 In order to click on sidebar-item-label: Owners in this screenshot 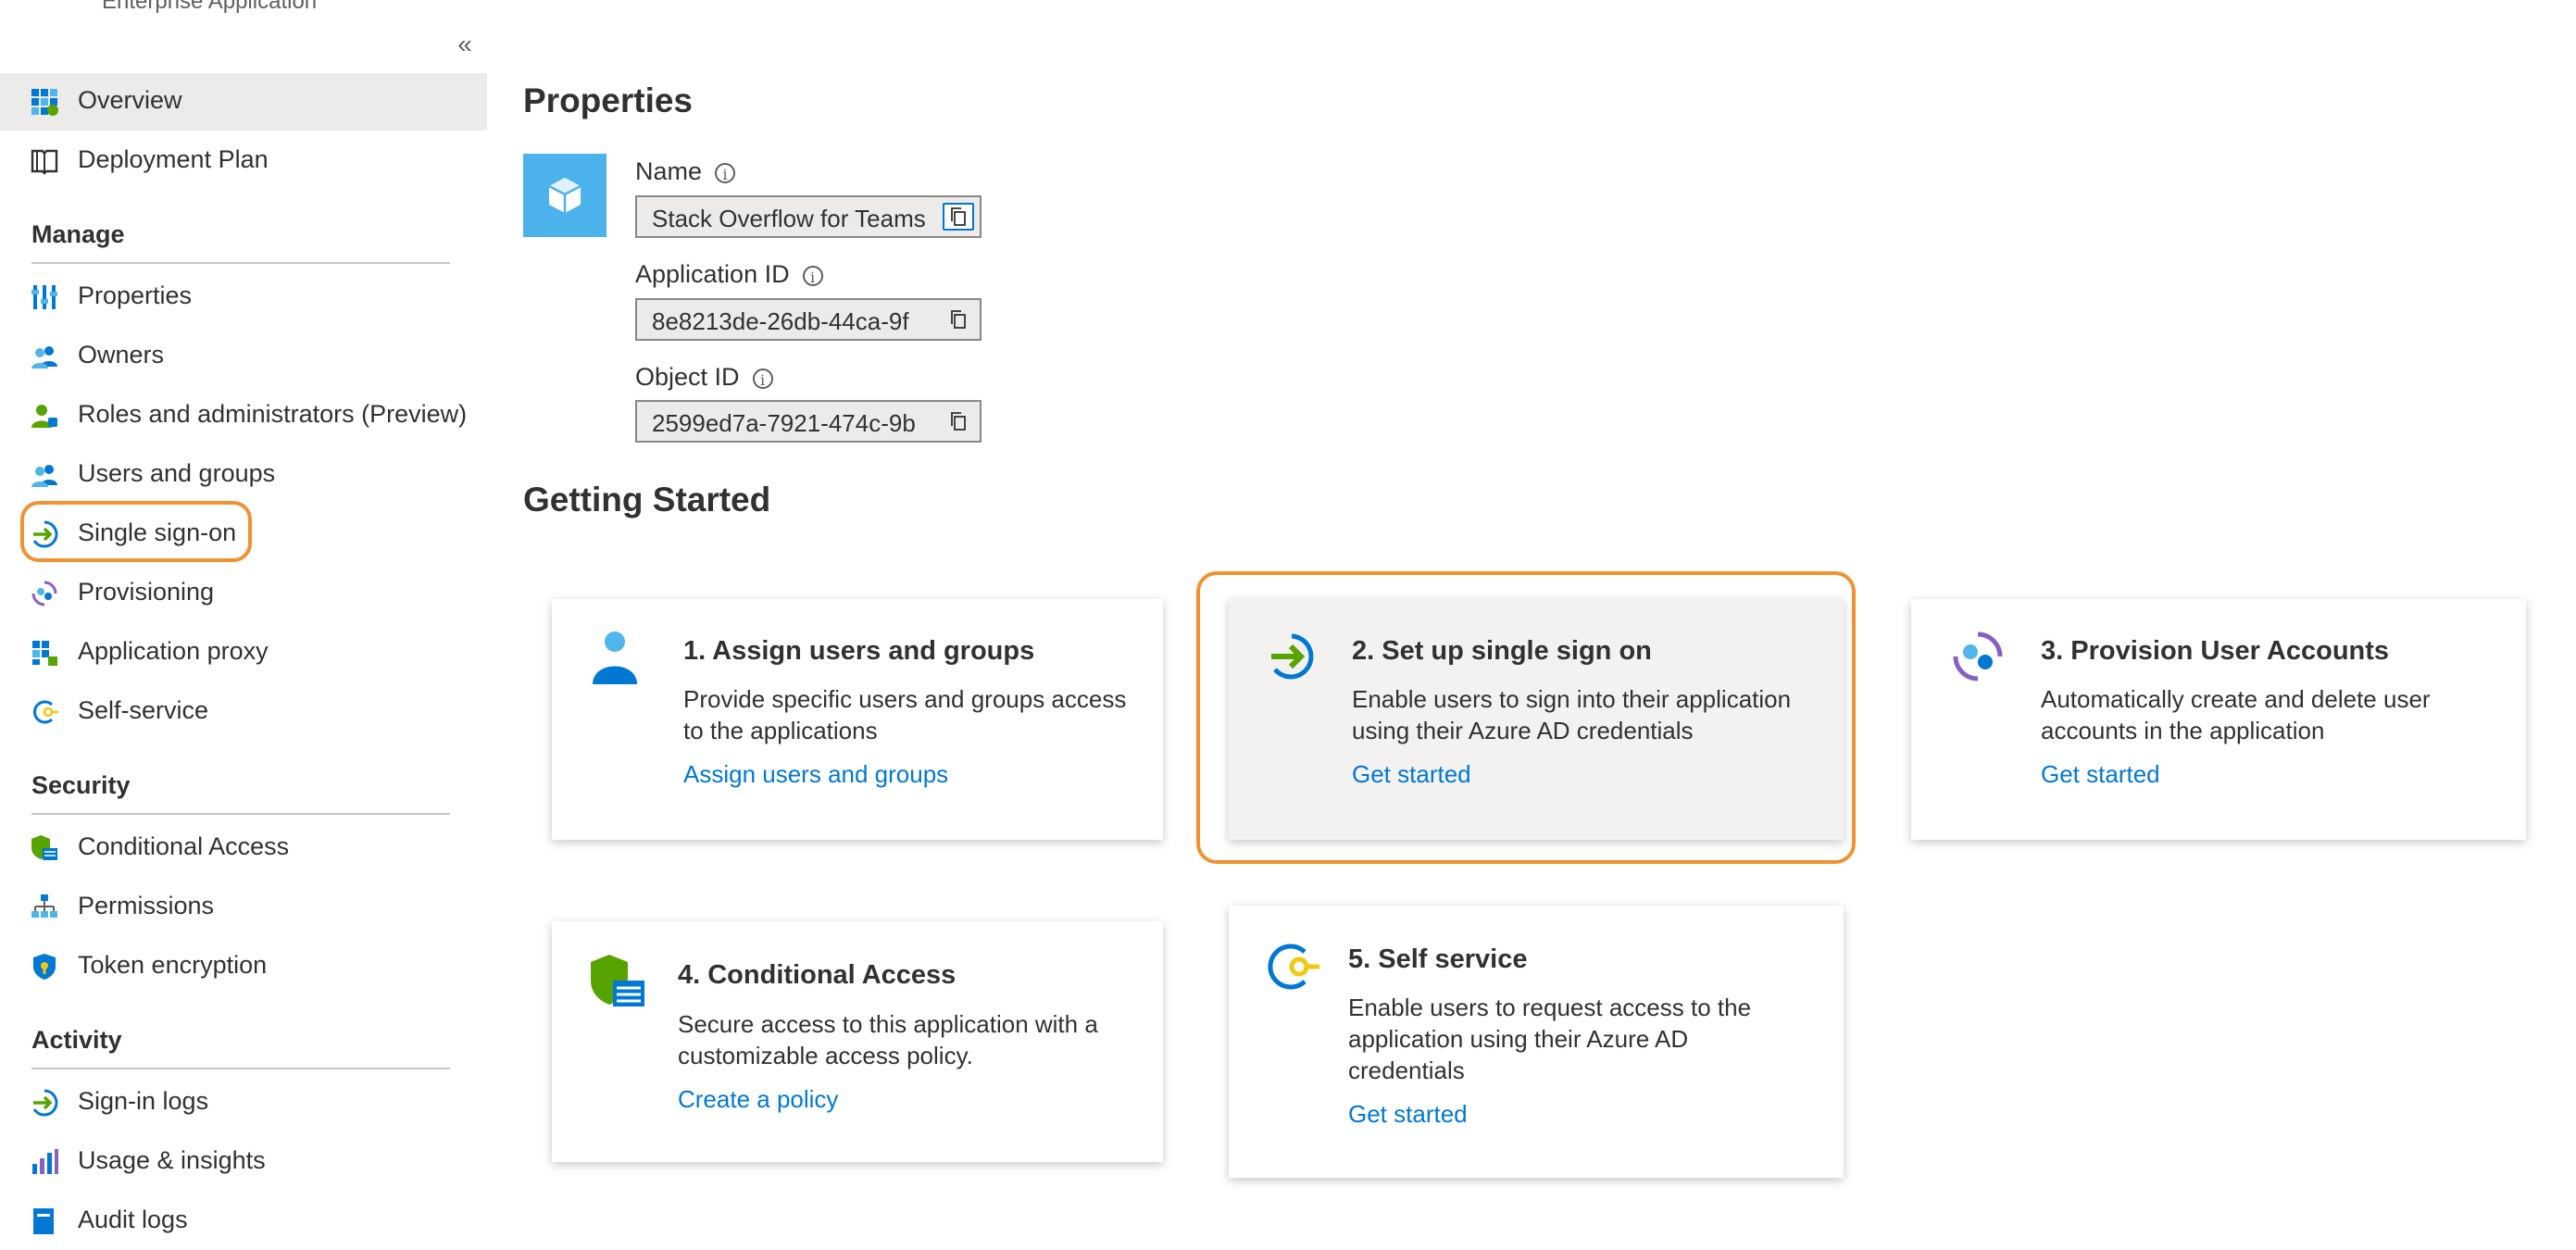, I will do `click(122, 355)`.